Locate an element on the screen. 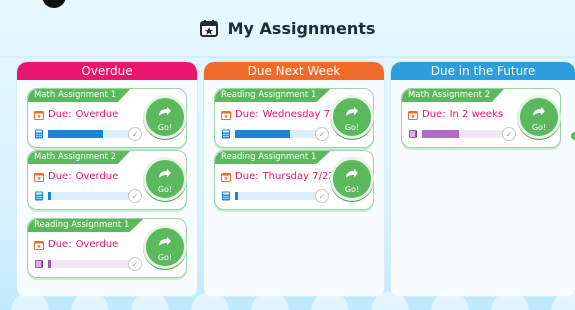  column-title: Due Next Week is located at coordinates (294, 71).